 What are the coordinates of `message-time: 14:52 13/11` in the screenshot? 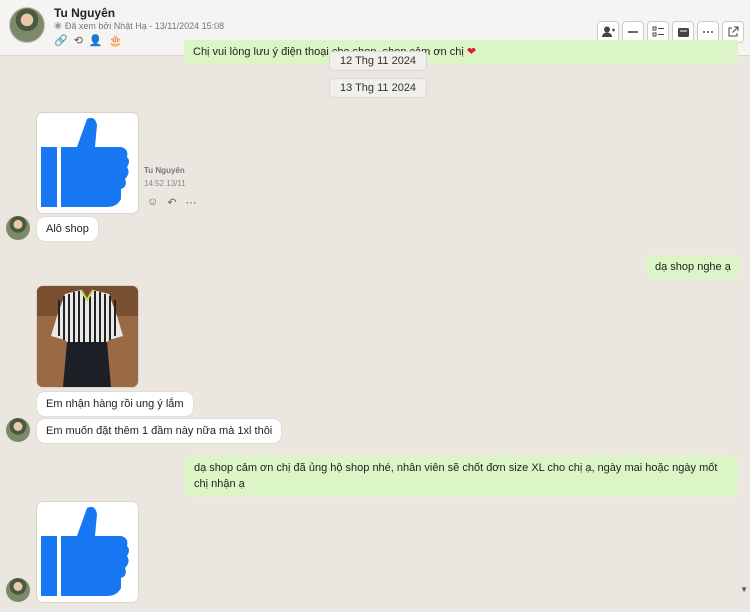 It's located at (165, 183).